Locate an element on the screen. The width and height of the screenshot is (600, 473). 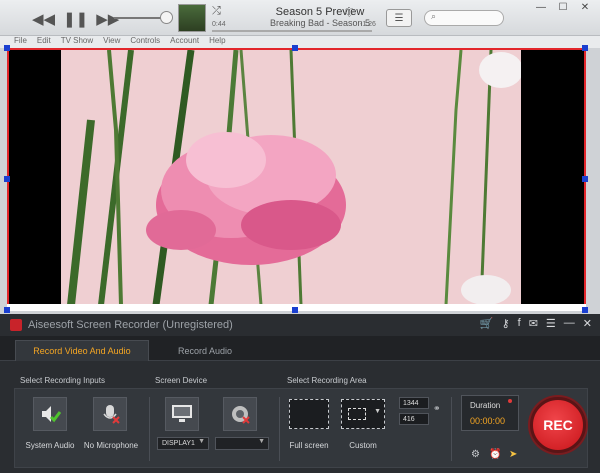
speaker-icon is located at coordinates (51, 414).